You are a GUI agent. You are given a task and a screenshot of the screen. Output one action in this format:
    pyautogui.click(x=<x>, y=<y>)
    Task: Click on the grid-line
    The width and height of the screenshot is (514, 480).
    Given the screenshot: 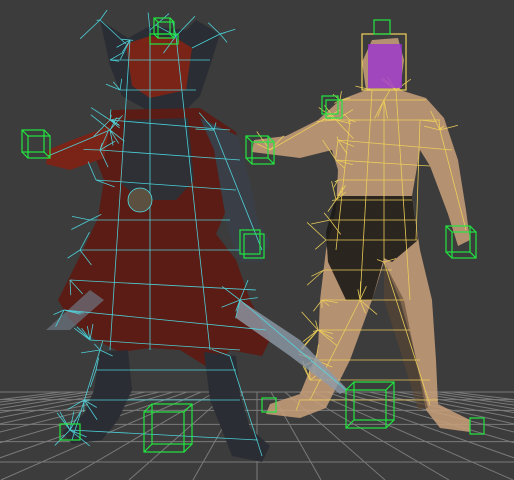 What is the action you would take?
    pyautogui.click(x=413, y=435)
    